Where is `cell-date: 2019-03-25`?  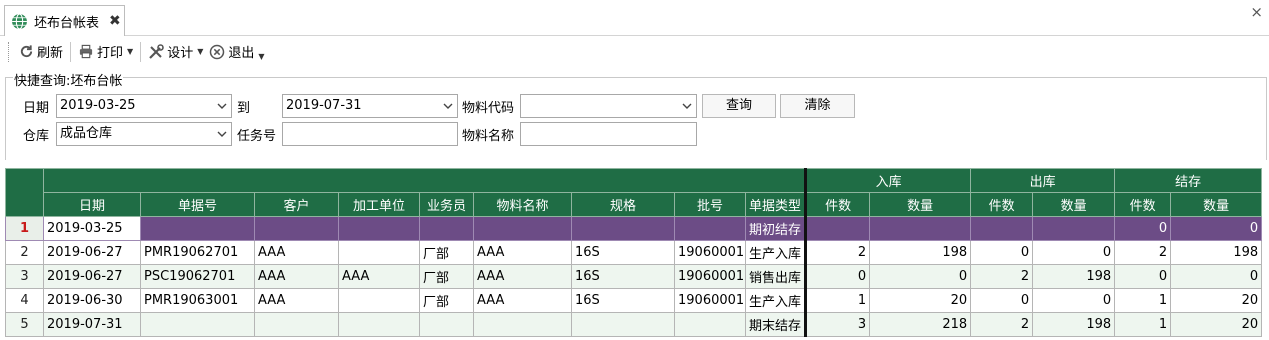 cell-date: 2019-03-25 is located at coordinates (92, 228).